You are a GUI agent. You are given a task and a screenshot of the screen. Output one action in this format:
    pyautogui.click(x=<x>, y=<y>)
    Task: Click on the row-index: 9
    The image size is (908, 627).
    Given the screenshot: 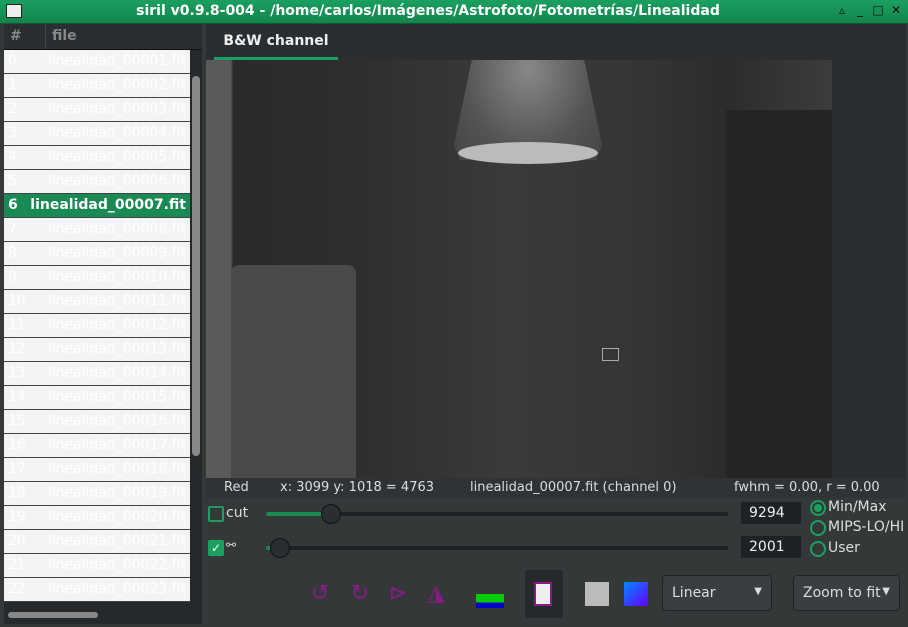 What is the action you would take?
    pyautogui.click(x=12, y=277)
    